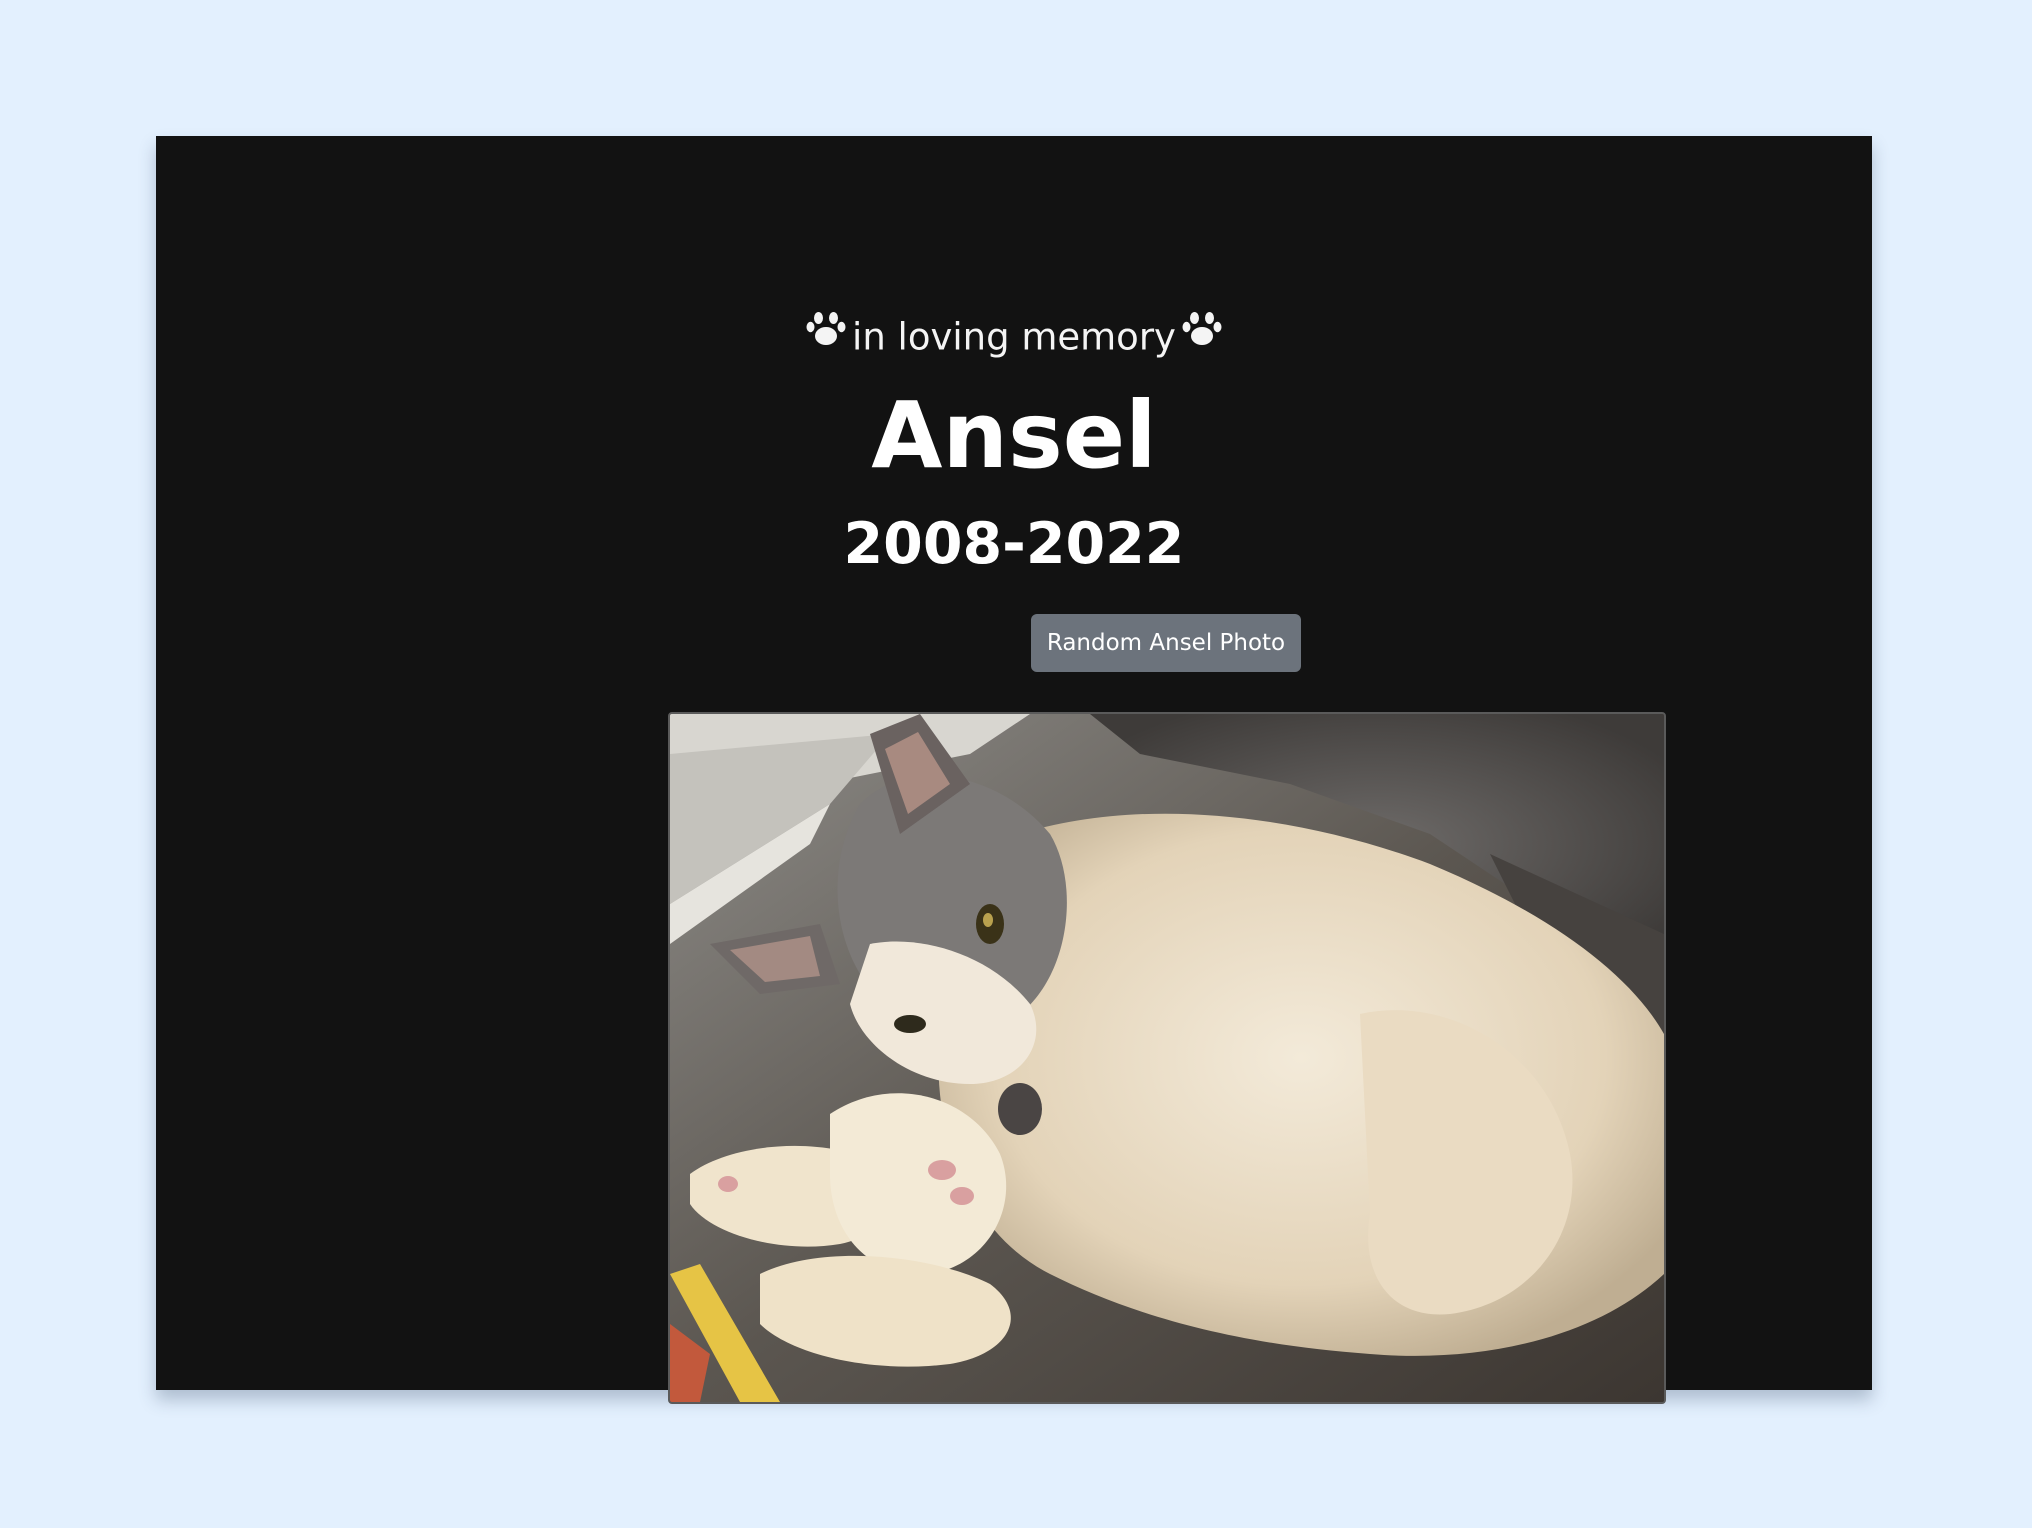 This screenshot has height=1528, width=2032. I want to click on tagline-row: in loving memory, so click(1014, 336).